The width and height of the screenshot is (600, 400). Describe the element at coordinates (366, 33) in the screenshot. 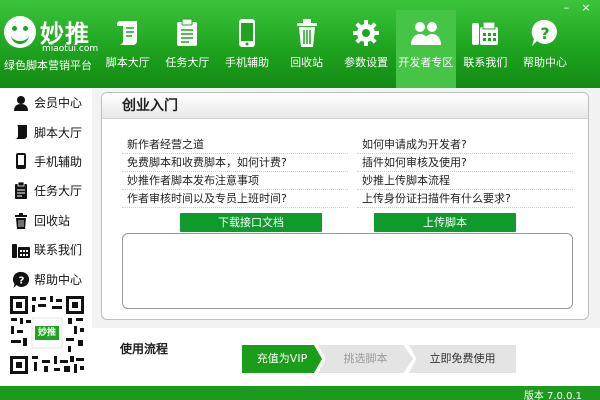

I see `gear-icon` at that location.